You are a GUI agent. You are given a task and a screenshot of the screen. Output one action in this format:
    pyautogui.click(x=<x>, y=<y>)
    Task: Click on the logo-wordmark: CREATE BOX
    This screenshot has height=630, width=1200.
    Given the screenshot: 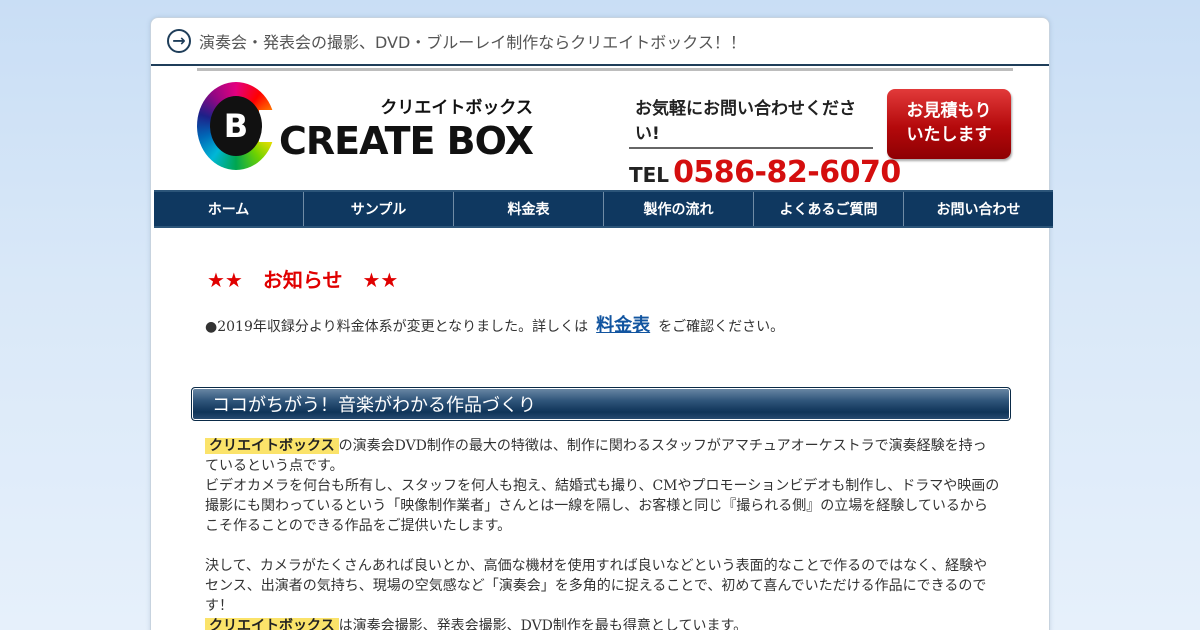 What is the action you would take?
    pyautogui.click(x=406, y=140)
    